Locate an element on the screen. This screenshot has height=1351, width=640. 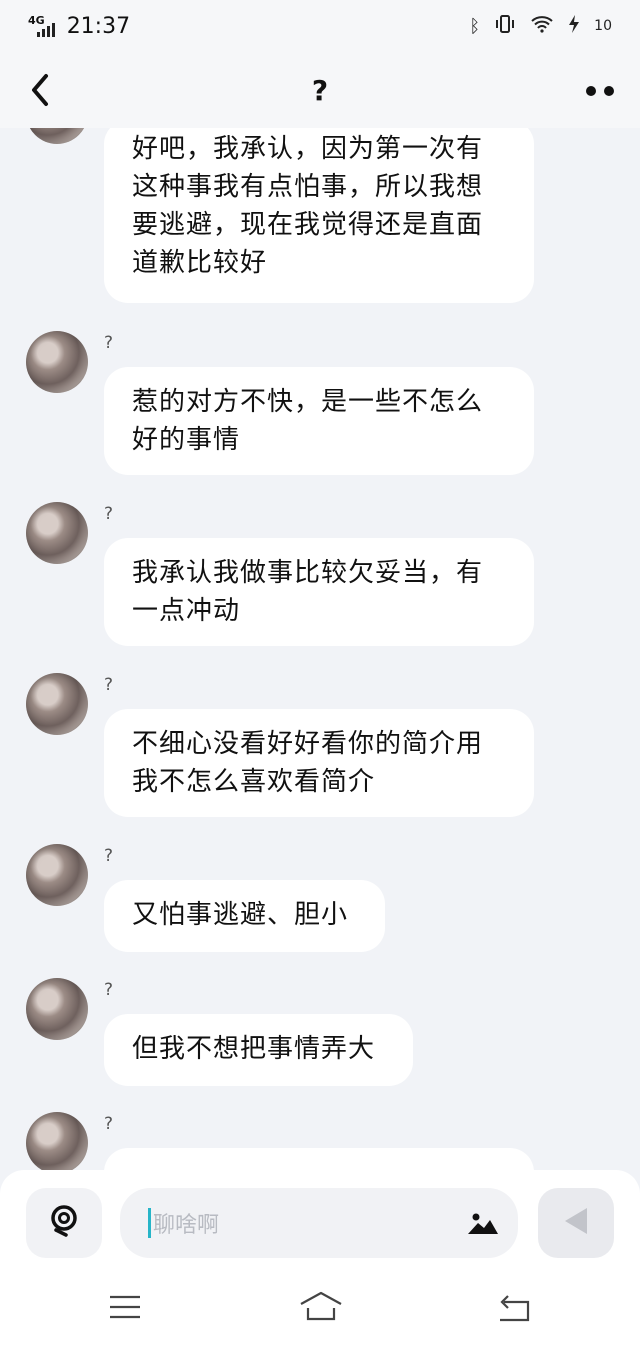
message-bubble: 不细心没看好好看你的简介用我不怎么喜欢看简介 is located at coordinates (319, 763).